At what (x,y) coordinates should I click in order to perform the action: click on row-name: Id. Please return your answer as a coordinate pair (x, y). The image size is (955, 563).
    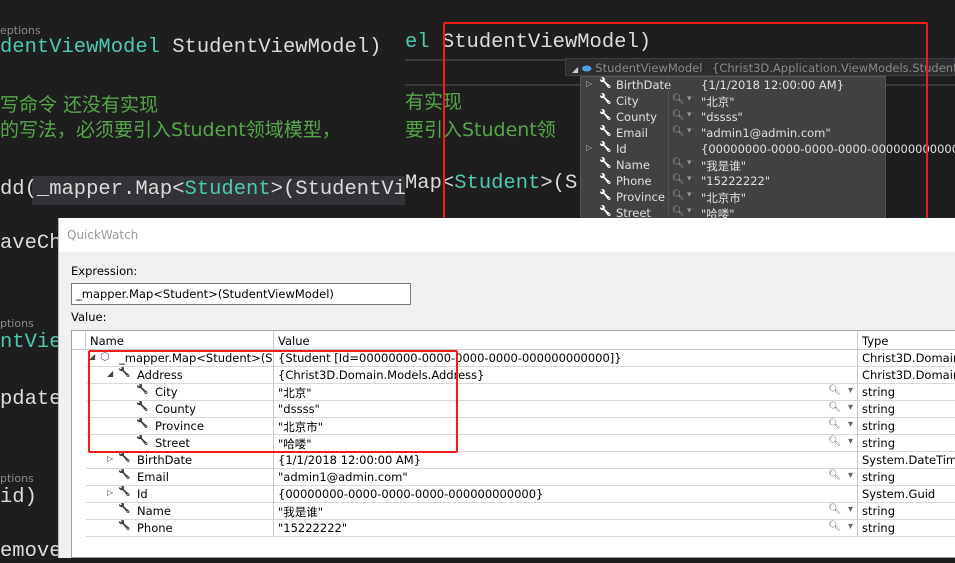
    Looking at the image, I should click on (142, 494).